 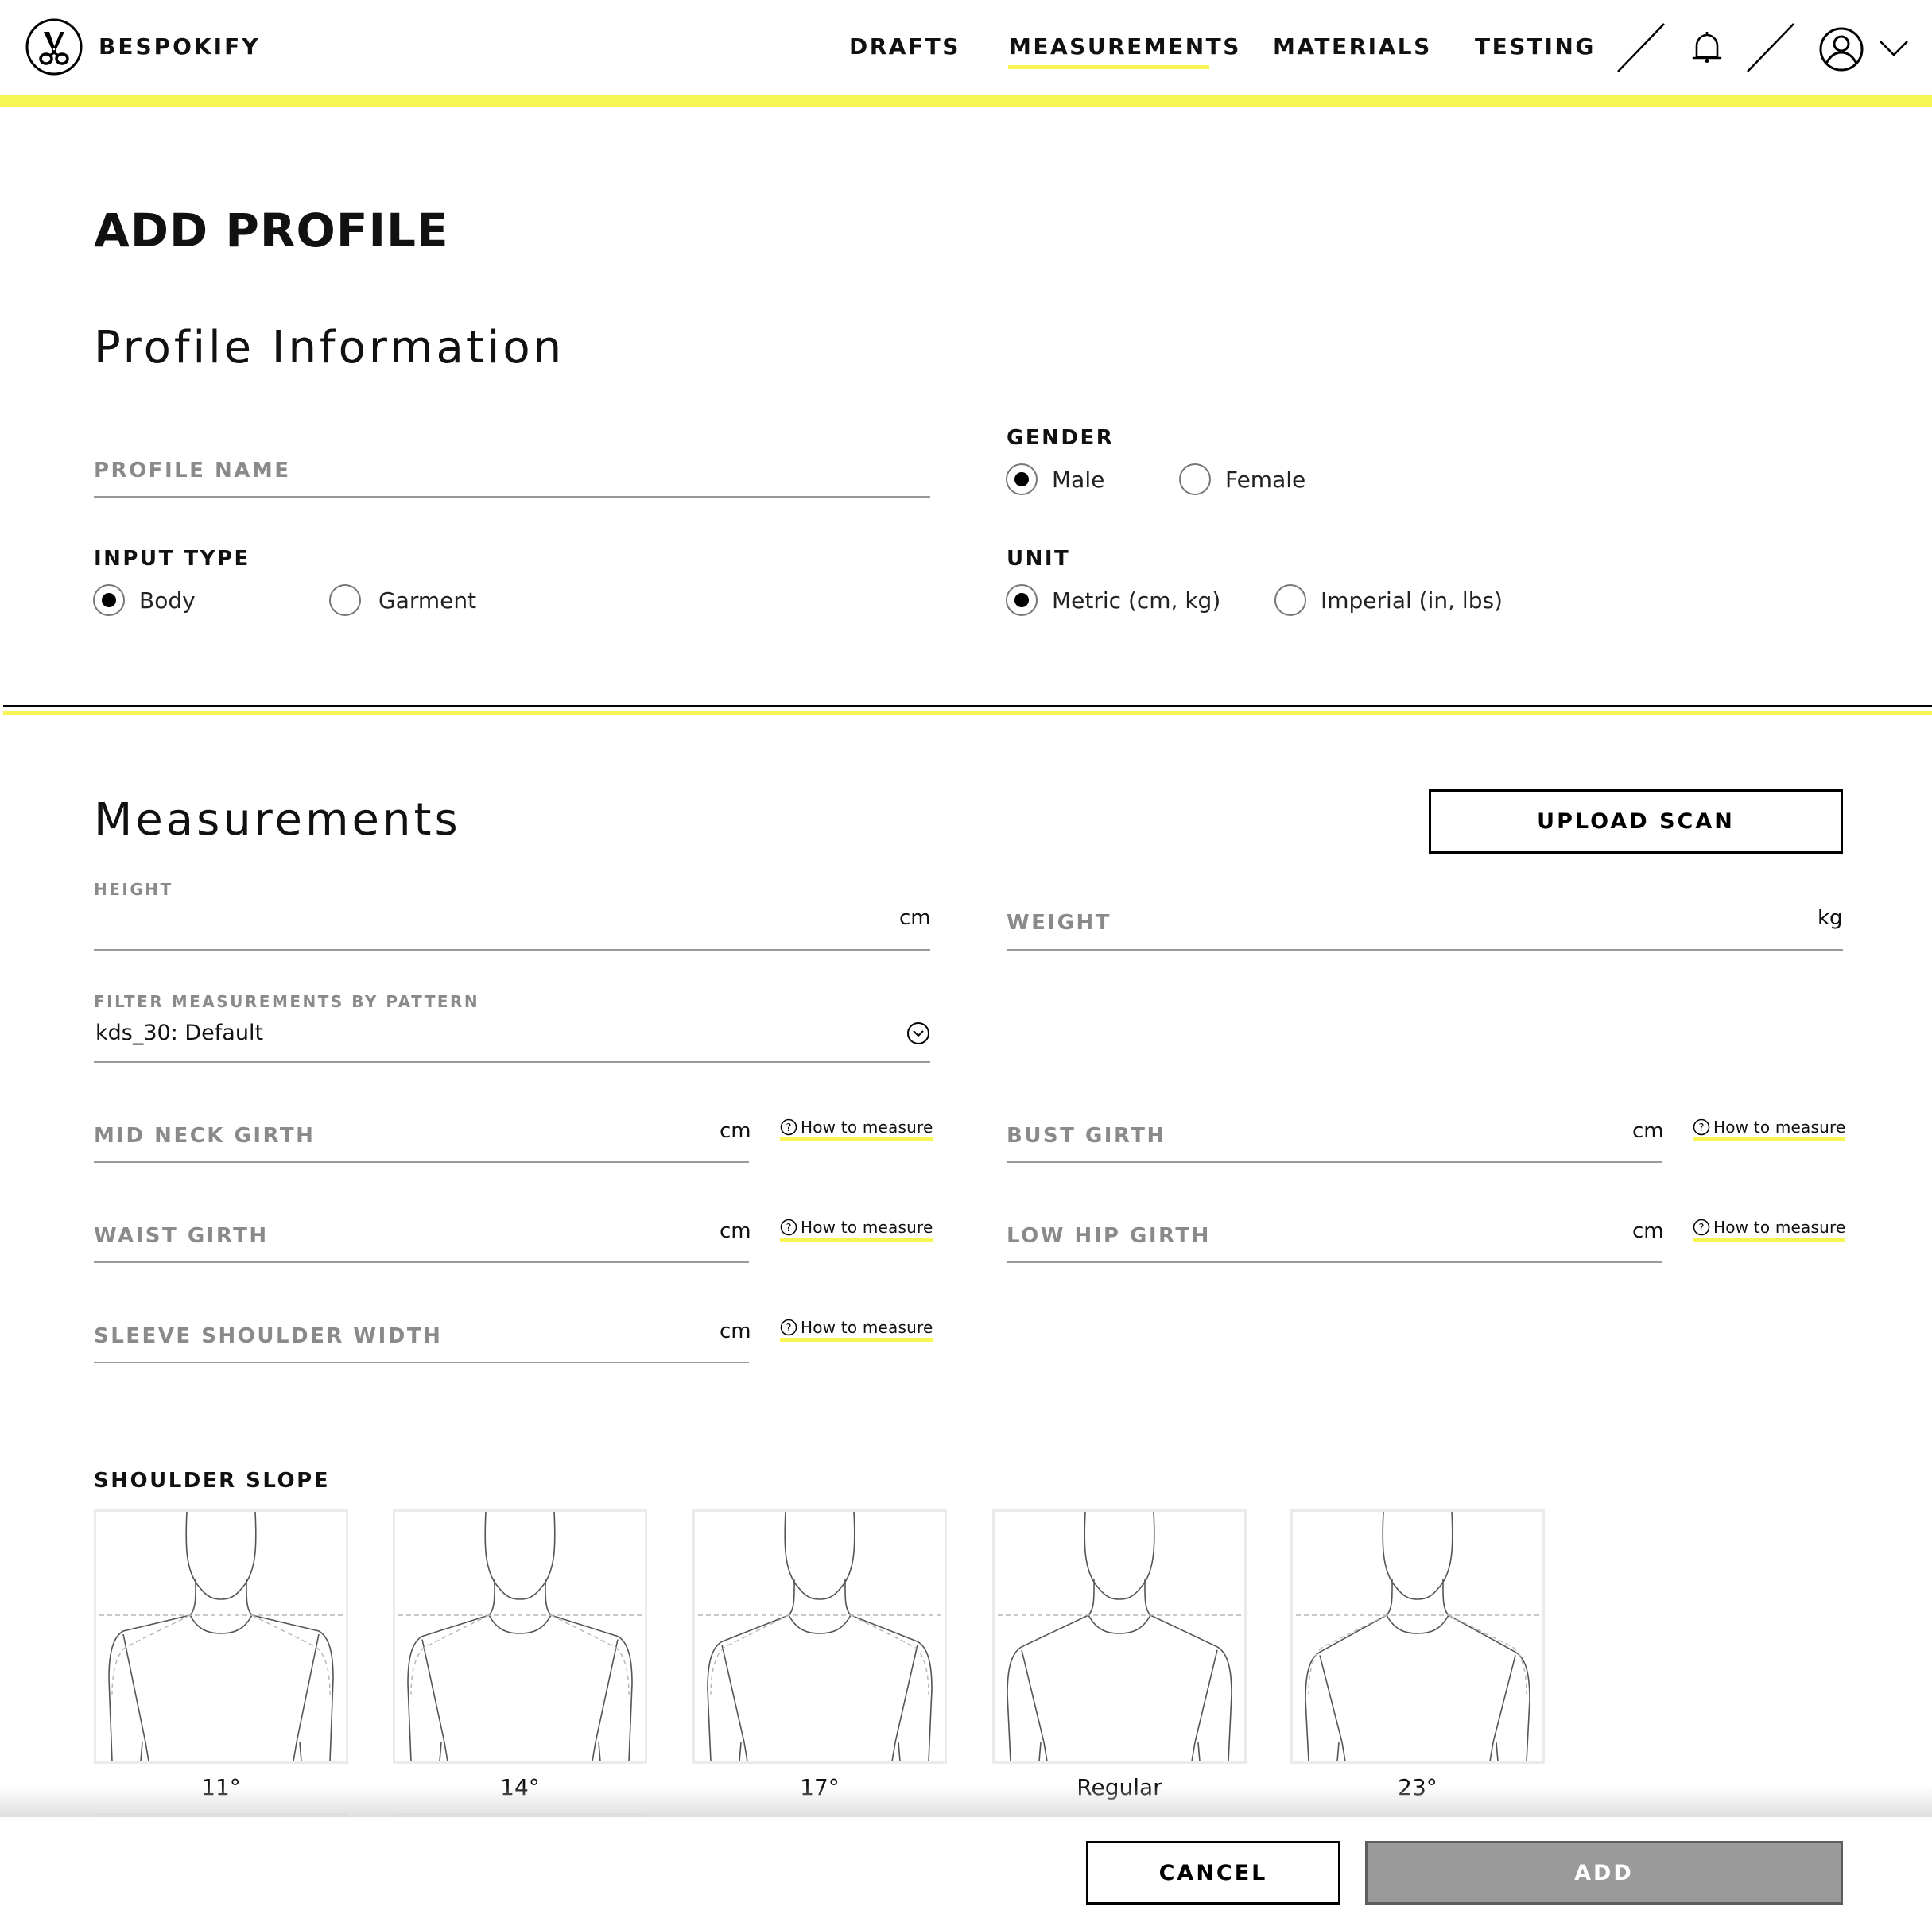 What do you see at coordinates (1061, 438) in the screenshot?
I see `gender-label: GENDER` at bounding box center [1061, 438].